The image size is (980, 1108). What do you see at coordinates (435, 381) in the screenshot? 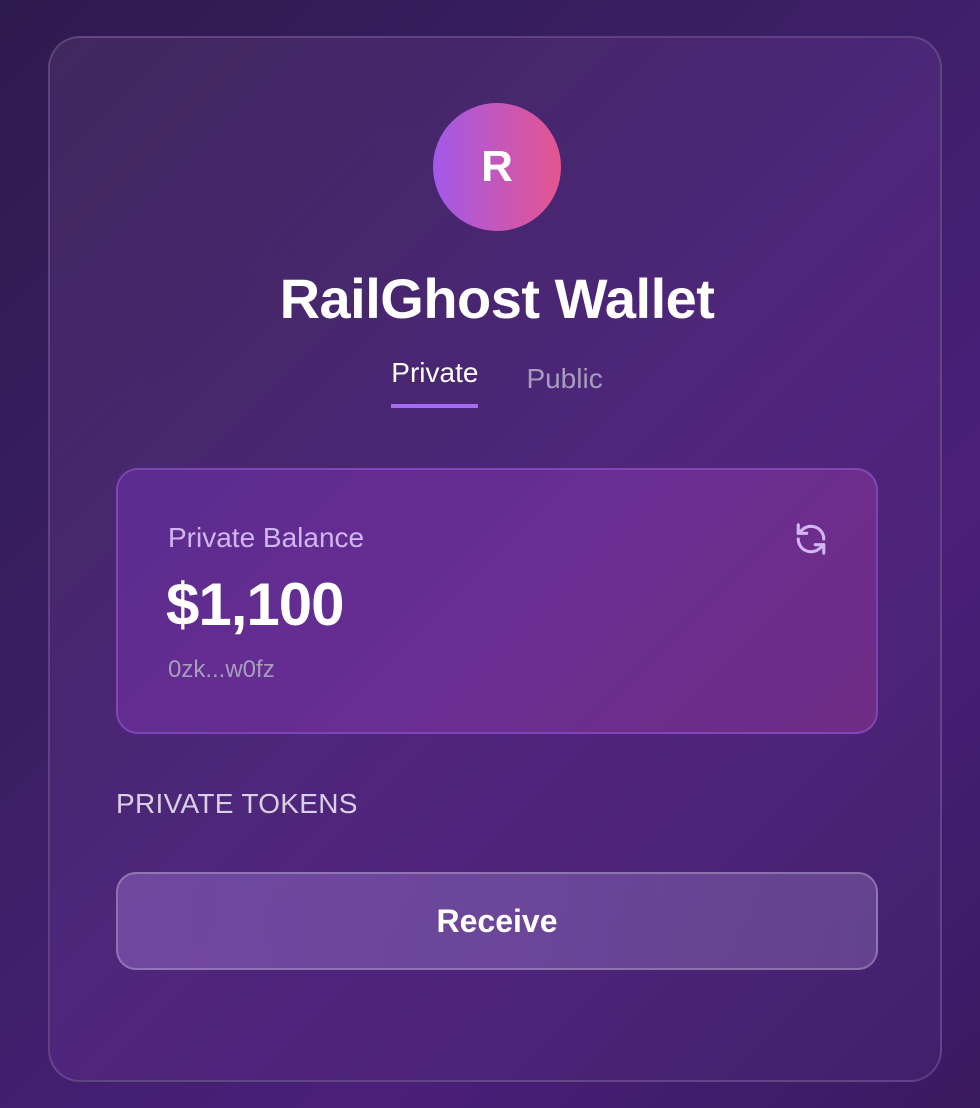
I see `tab-private: Private` at bounding box center [435, 381].